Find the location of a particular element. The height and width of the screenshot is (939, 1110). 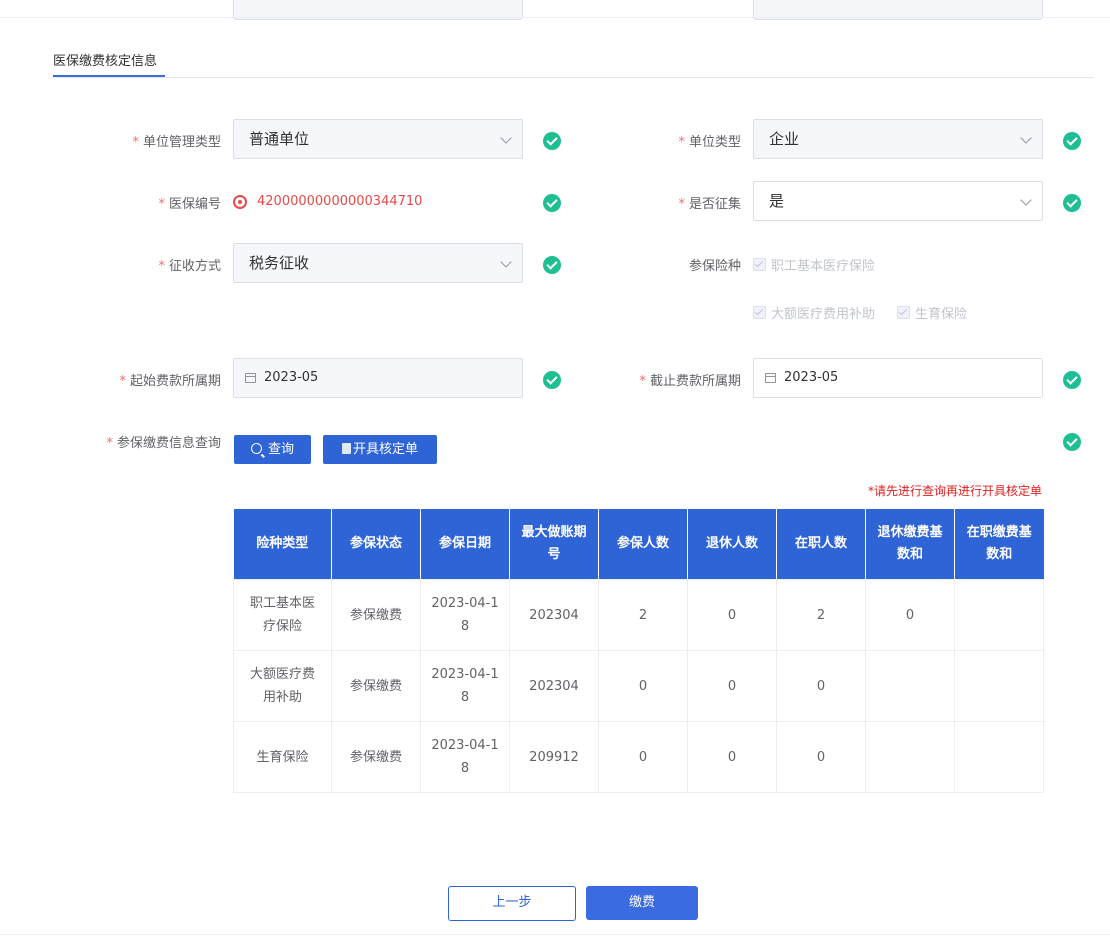

column-header: 退休人数 is located at coordinates (732, 544).